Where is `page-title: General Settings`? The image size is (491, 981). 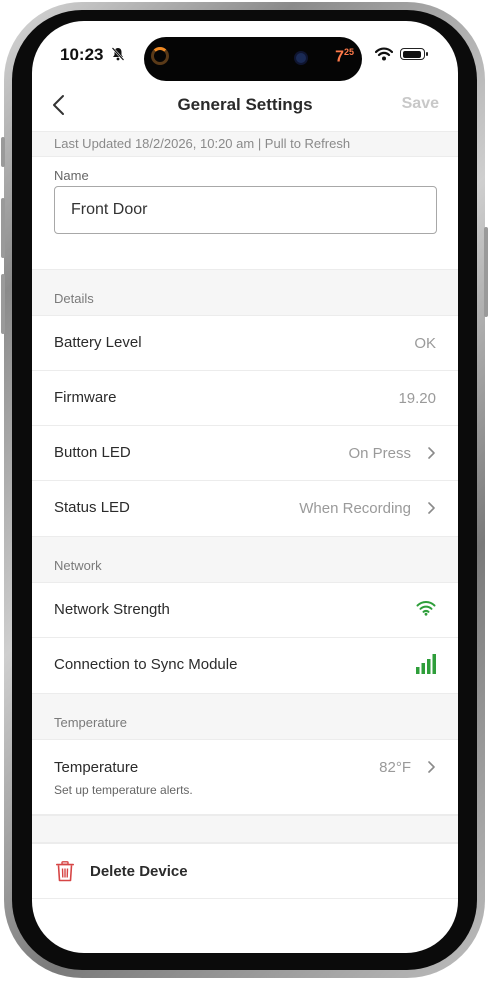 page-title: General Settings is located at coordinates (245, 104).